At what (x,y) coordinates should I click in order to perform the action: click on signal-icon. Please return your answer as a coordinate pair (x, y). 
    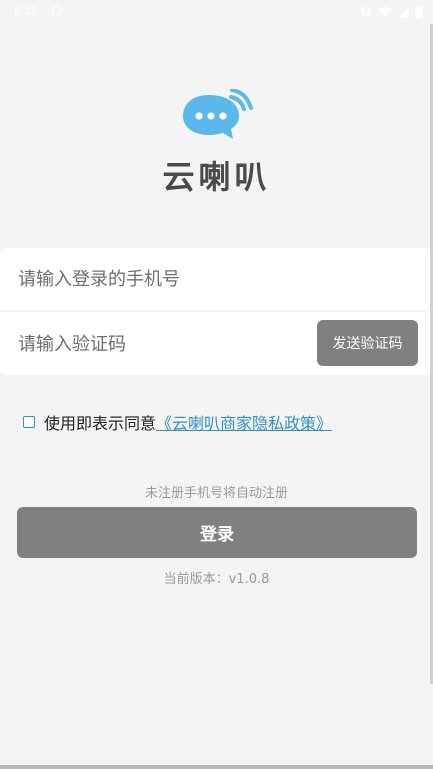
    Looking at the image, I should click on (403, 12).